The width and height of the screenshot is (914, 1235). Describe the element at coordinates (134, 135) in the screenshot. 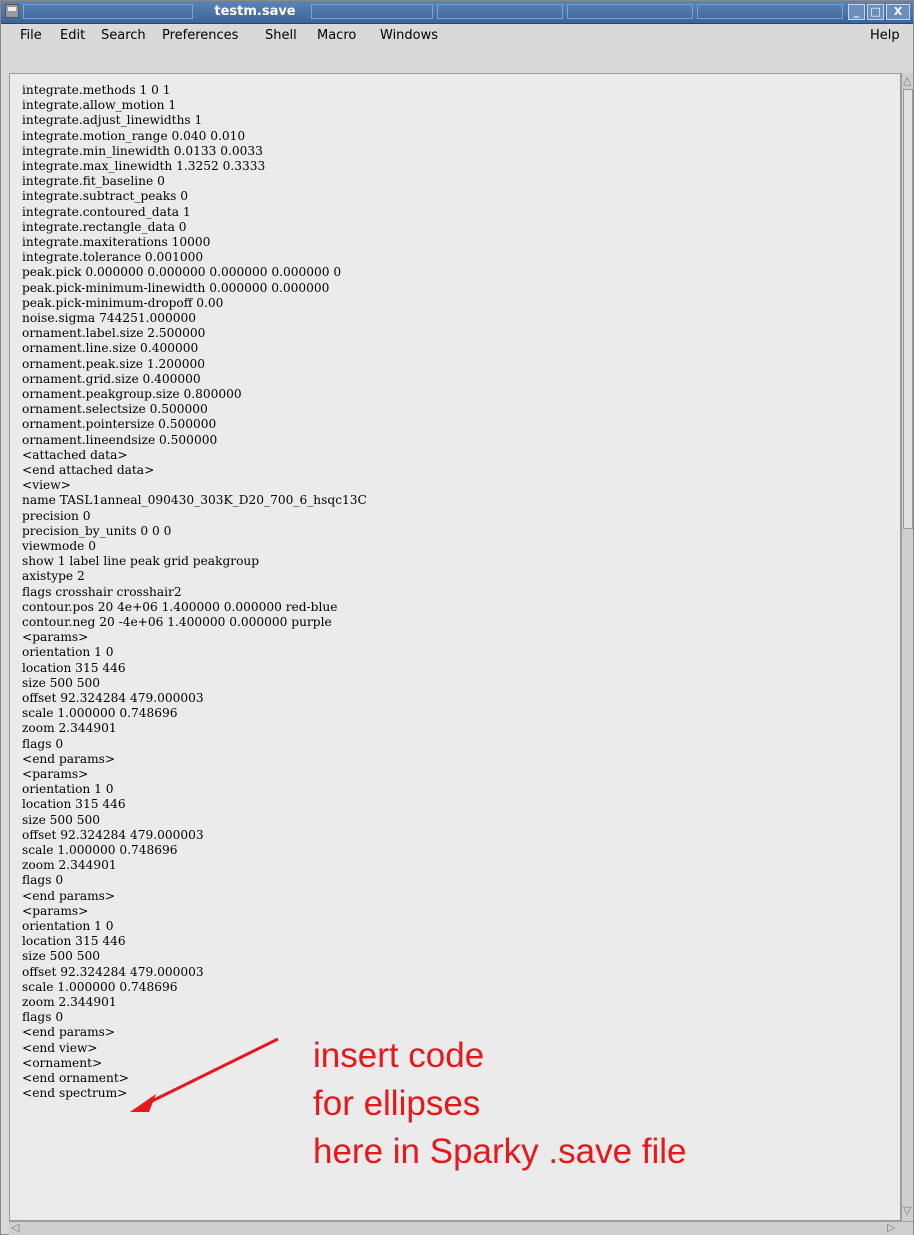

I see `file-line: integrate.motion_range 0.040 0.010` at that location.